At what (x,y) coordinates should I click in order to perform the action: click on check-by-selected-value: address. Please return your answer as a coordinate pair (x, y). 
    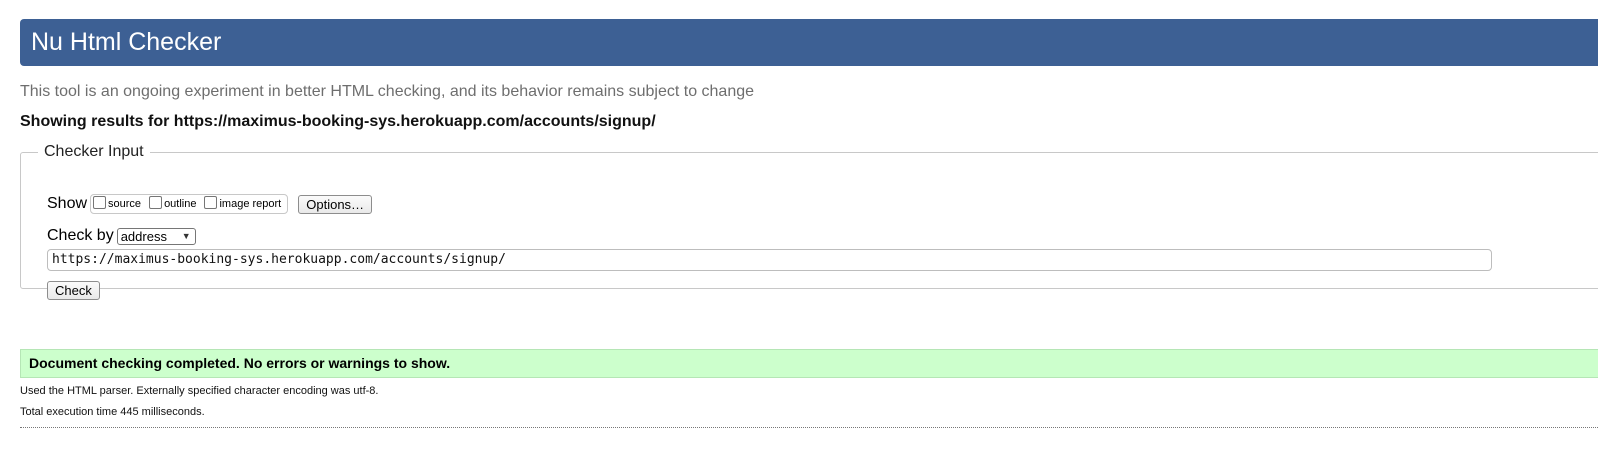
    Looking at the image, I should click on (143, 236).